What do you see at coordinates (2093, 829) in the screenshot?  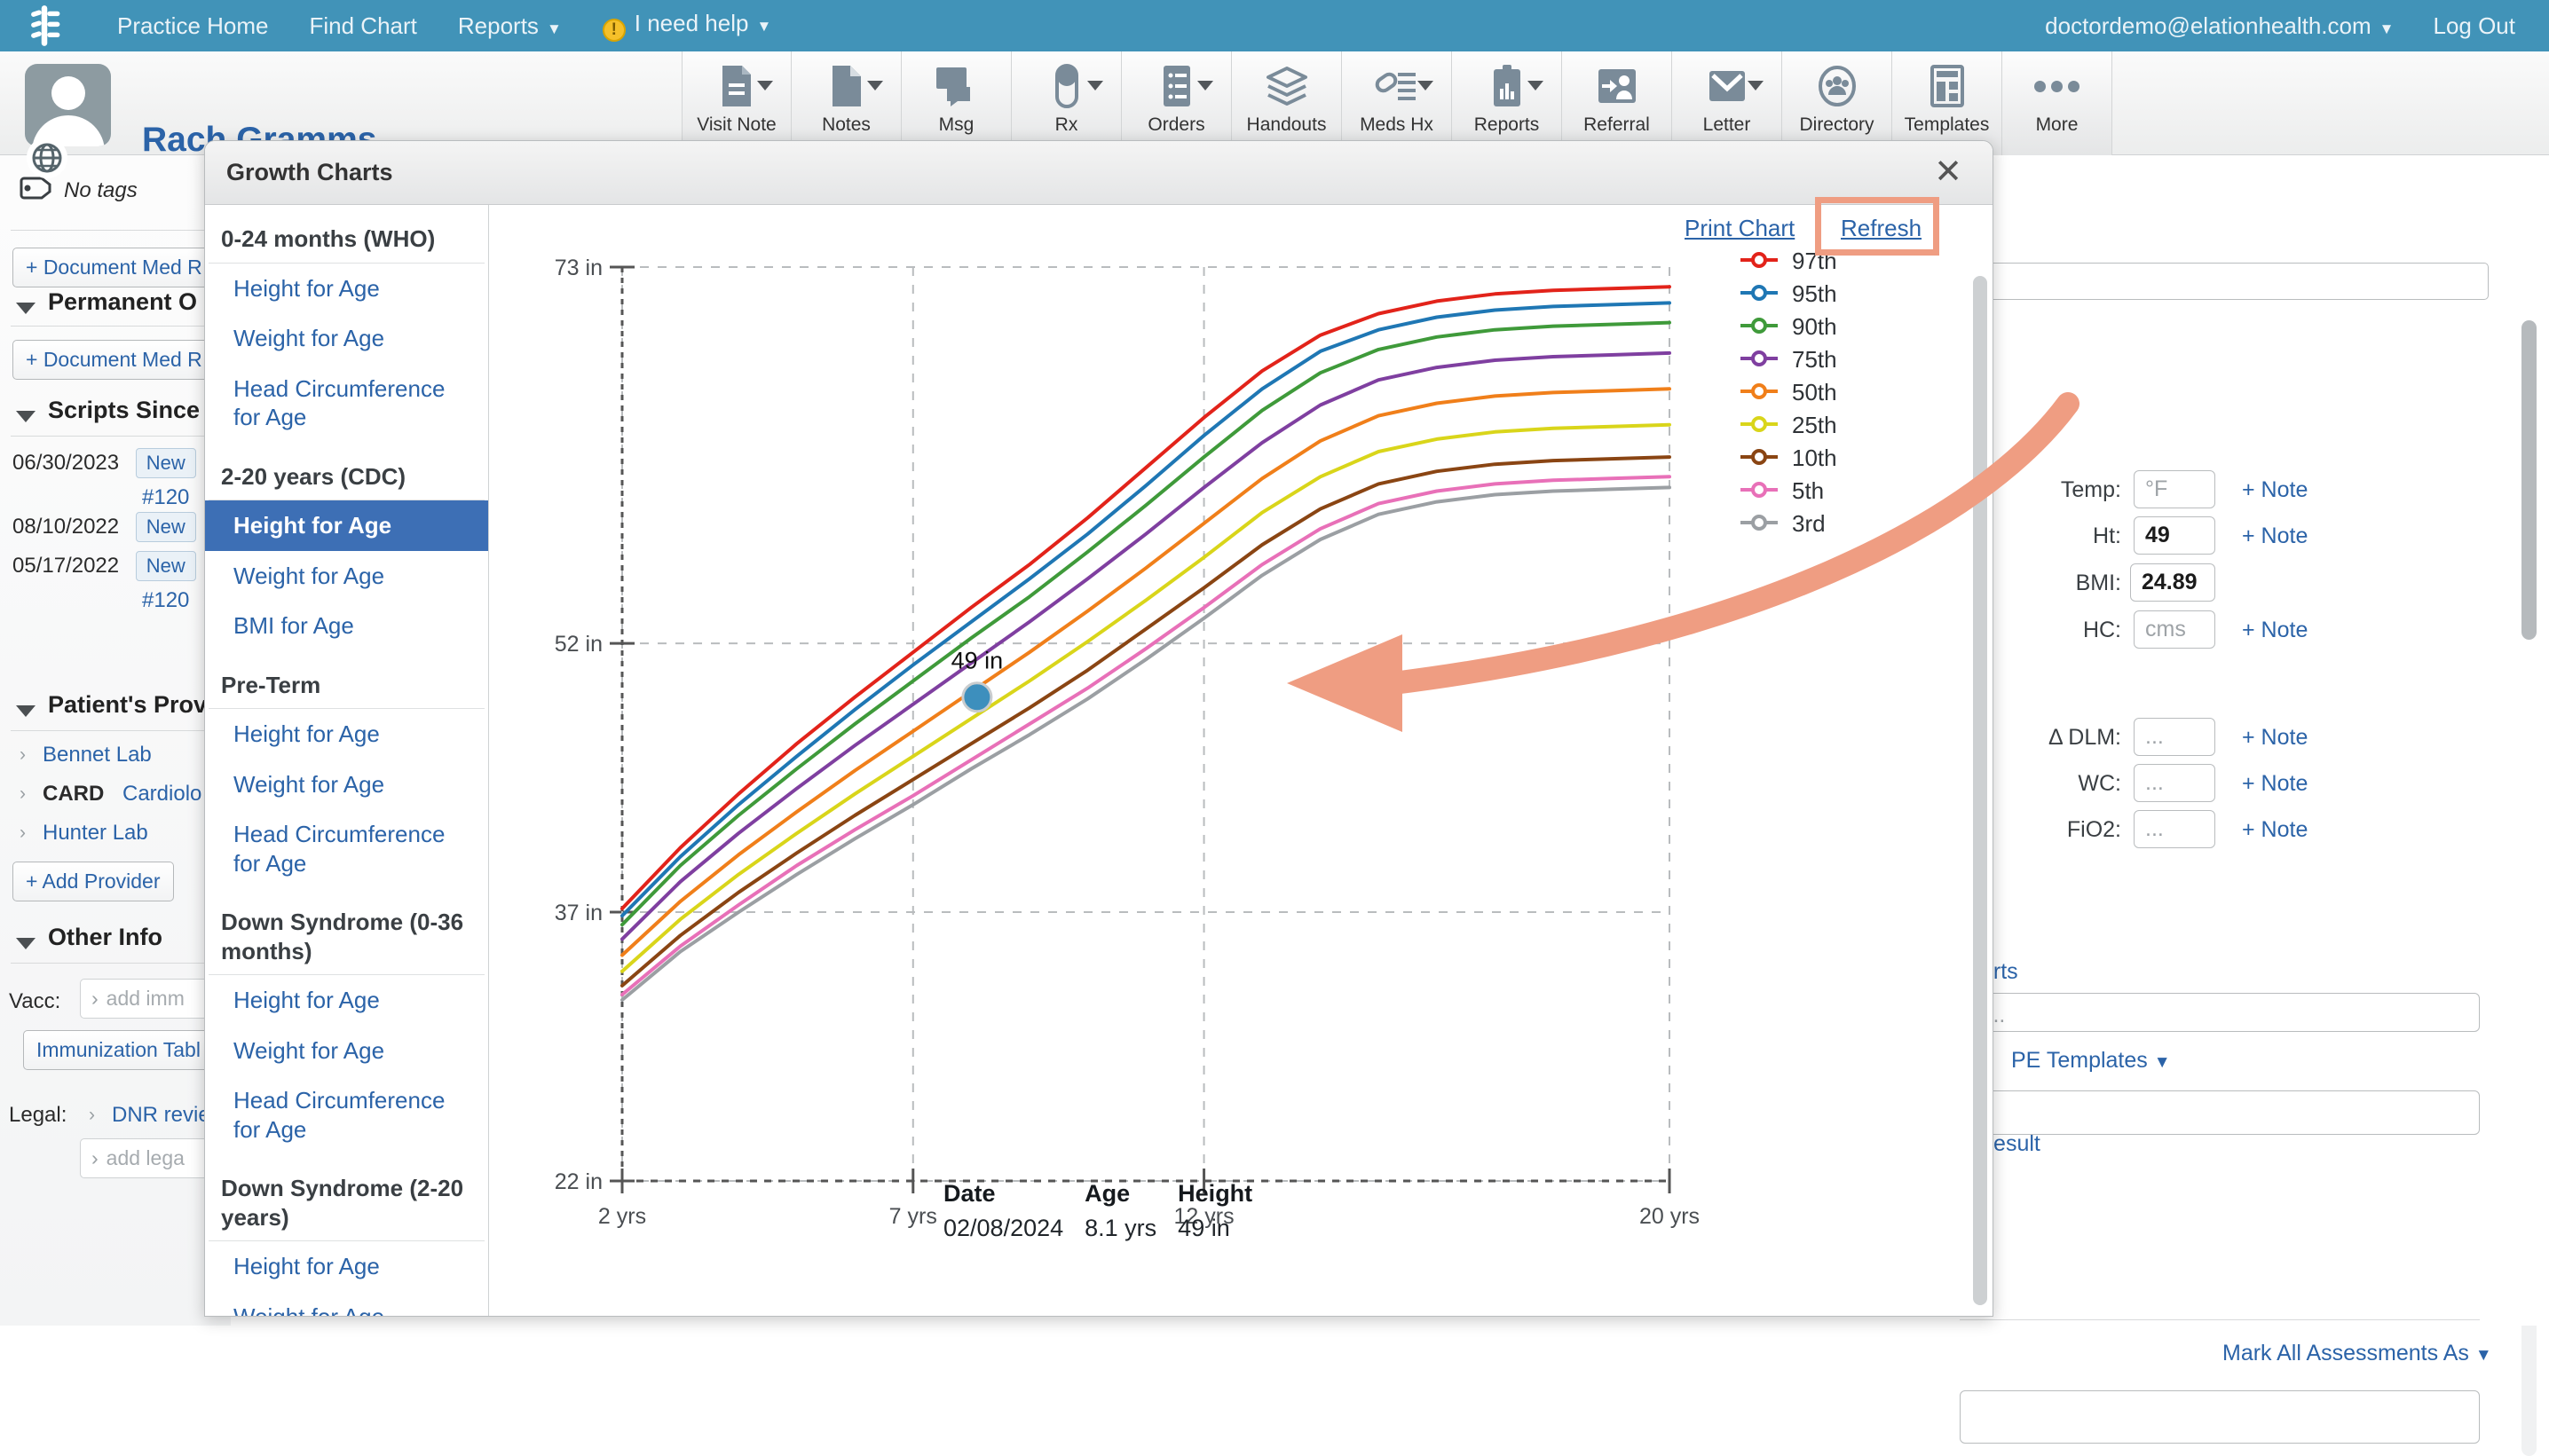 I see `vital-label-fio2: FiO2:` at bounding box center [2093, 829].